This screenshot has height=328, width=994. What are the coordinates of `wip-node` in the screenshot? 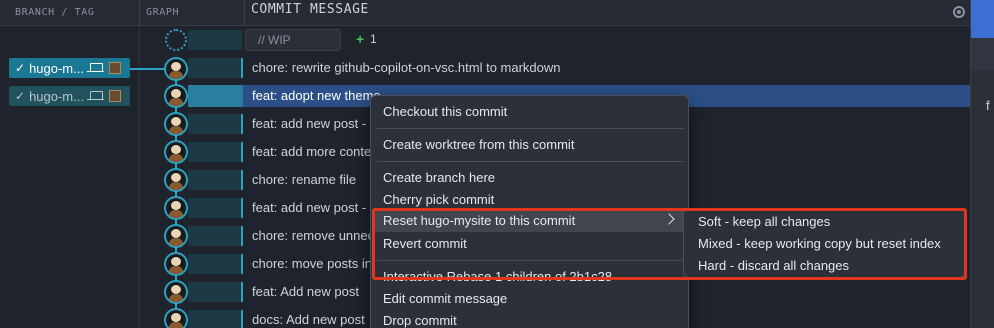 It's located at (176, 40).